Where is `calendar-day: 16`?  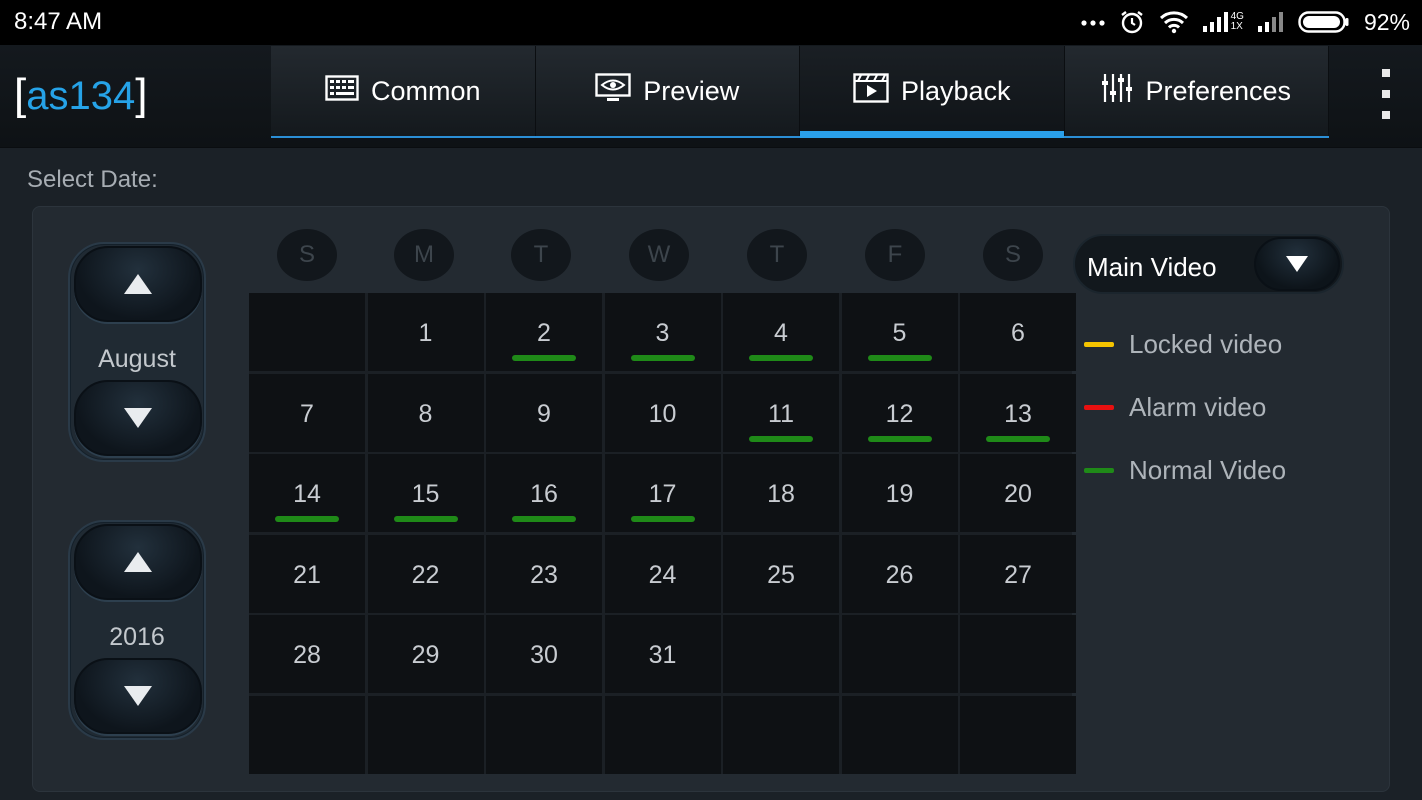
calendar-day: 16 is located at coordinates (544, 493).